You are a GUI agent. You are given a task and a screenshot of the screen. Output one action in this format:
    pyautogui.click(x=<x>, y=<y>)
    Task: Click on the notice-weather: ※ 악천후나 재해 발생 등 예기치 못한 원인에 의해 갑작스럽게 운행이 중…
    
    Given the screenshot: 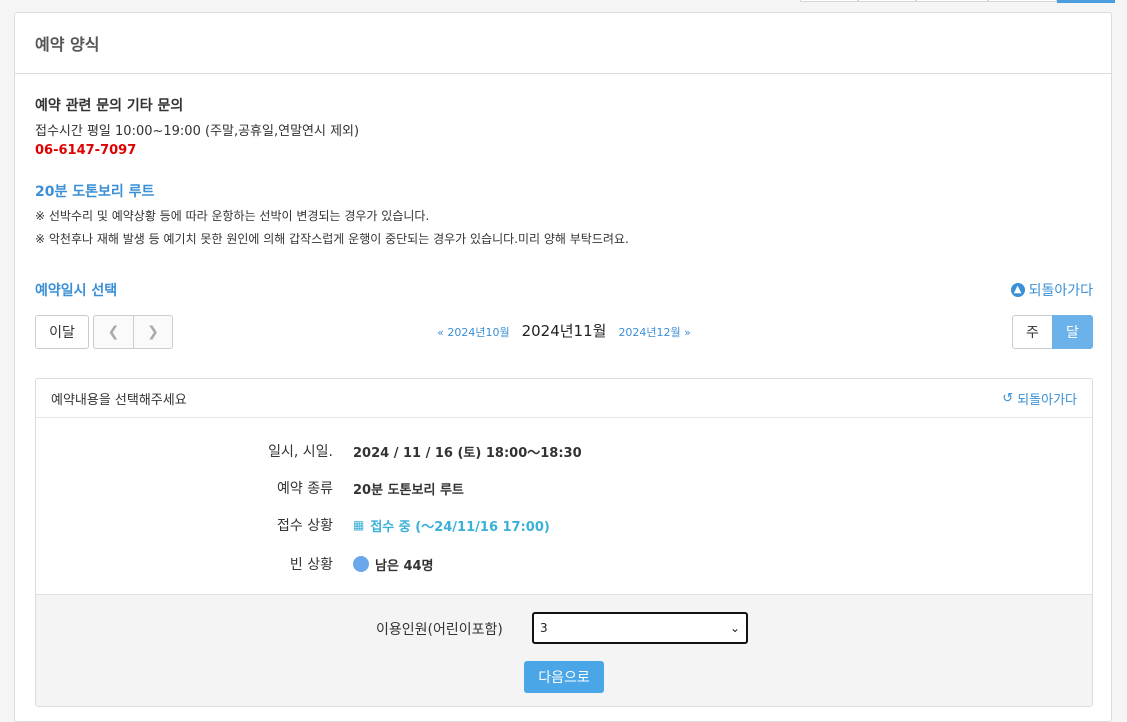 What is the action you would take?
    pyautogui.click(x=332, y=239)
    